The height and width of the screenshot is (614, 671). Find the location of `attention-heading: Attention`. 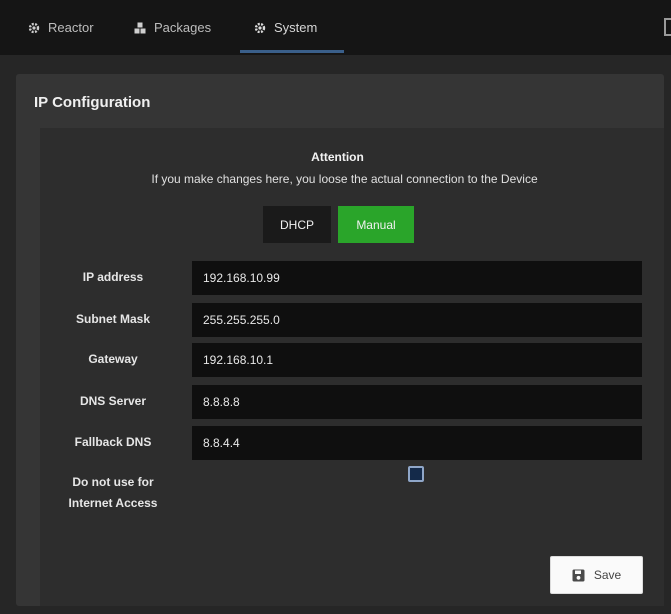

attention-heading: Attention is located at coordinates (337, 157).